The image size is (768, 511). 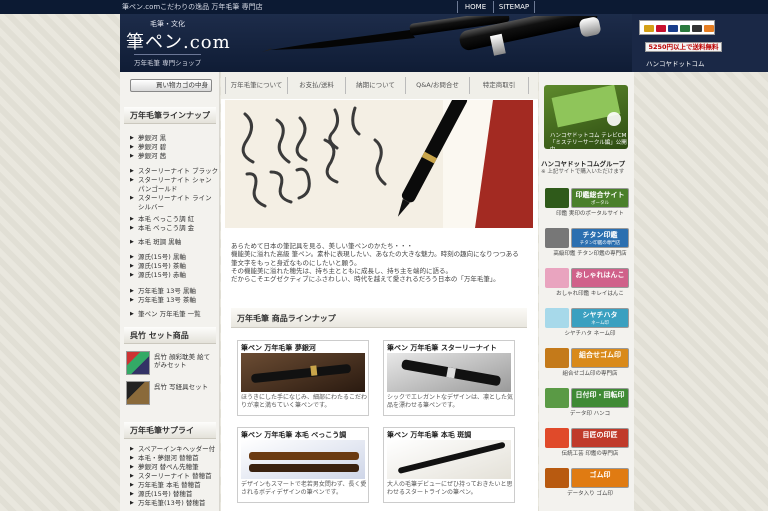 I want to click on group-sublabel: ※ 上記サイトで購入いただけます, so click(x=583, y=172).